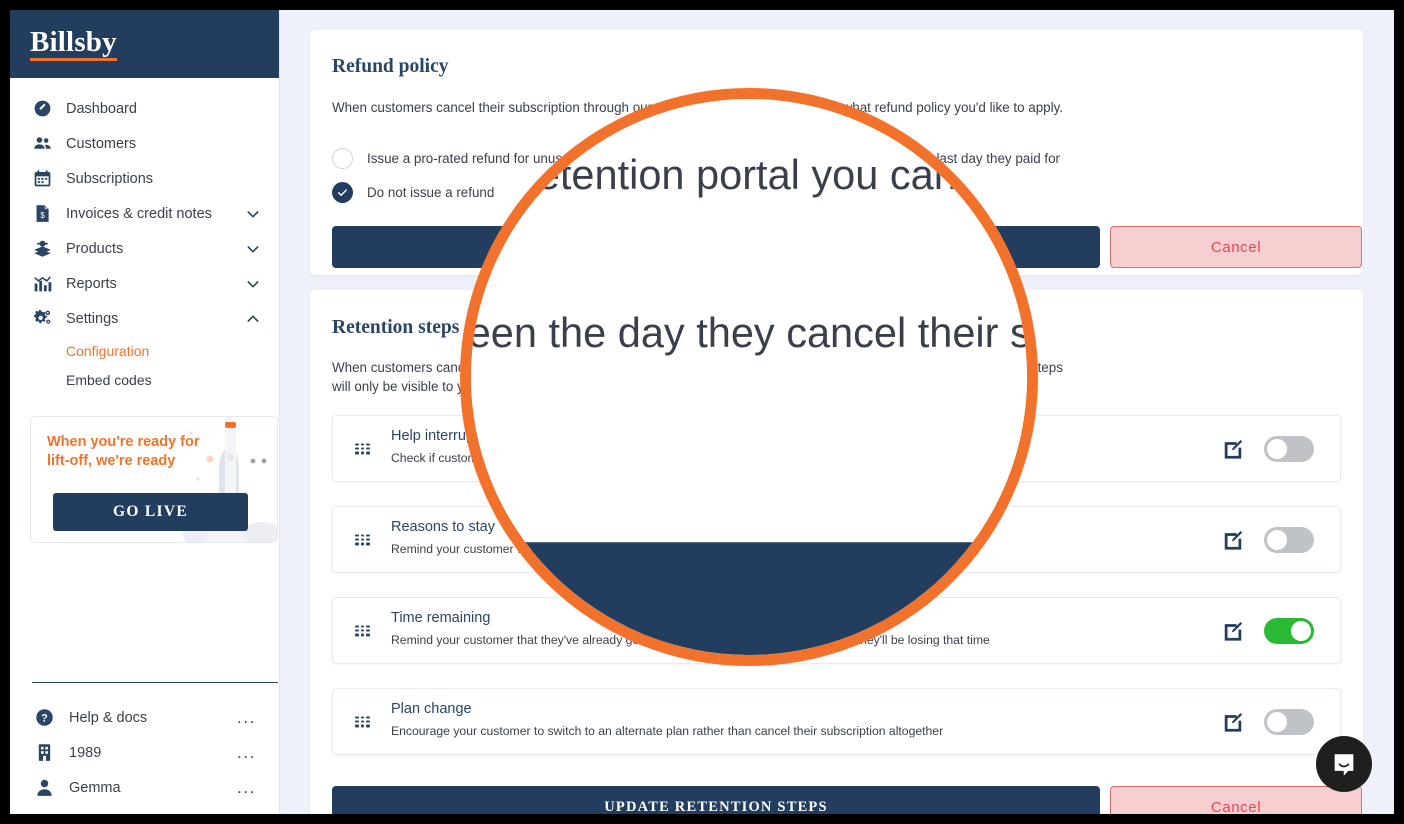 The width and height of the screenshot is (1404, 824). Describe the element at coordinates (144, 248) in the screenshot. I see `sidebar-item-products: Products` at that location.